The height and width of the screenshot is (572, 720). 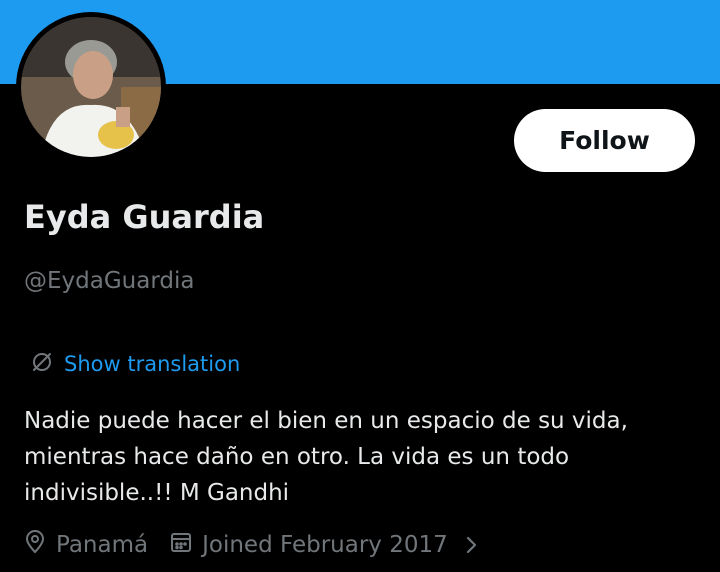 What do you see at coordinates (144, 217) in the screenshot?
I see `profile-name: Eyda Guardia` at bounding box center [144, 217].